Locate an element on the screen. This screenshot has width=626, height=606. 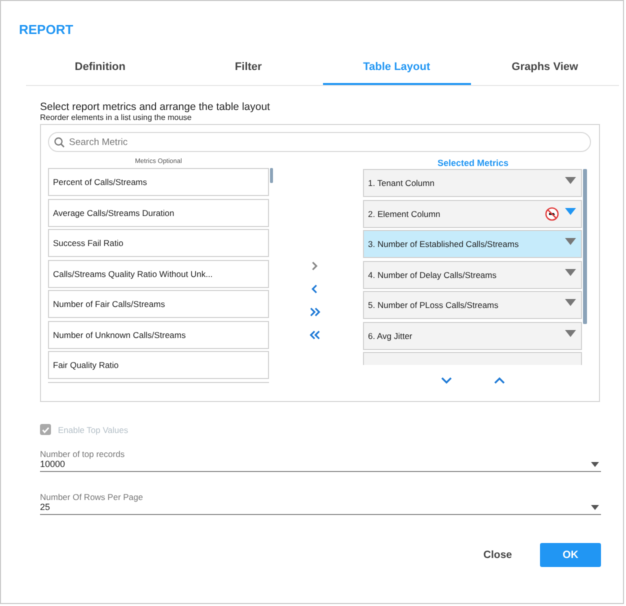
field-value: 10000 is located at coordinates (53, 464).